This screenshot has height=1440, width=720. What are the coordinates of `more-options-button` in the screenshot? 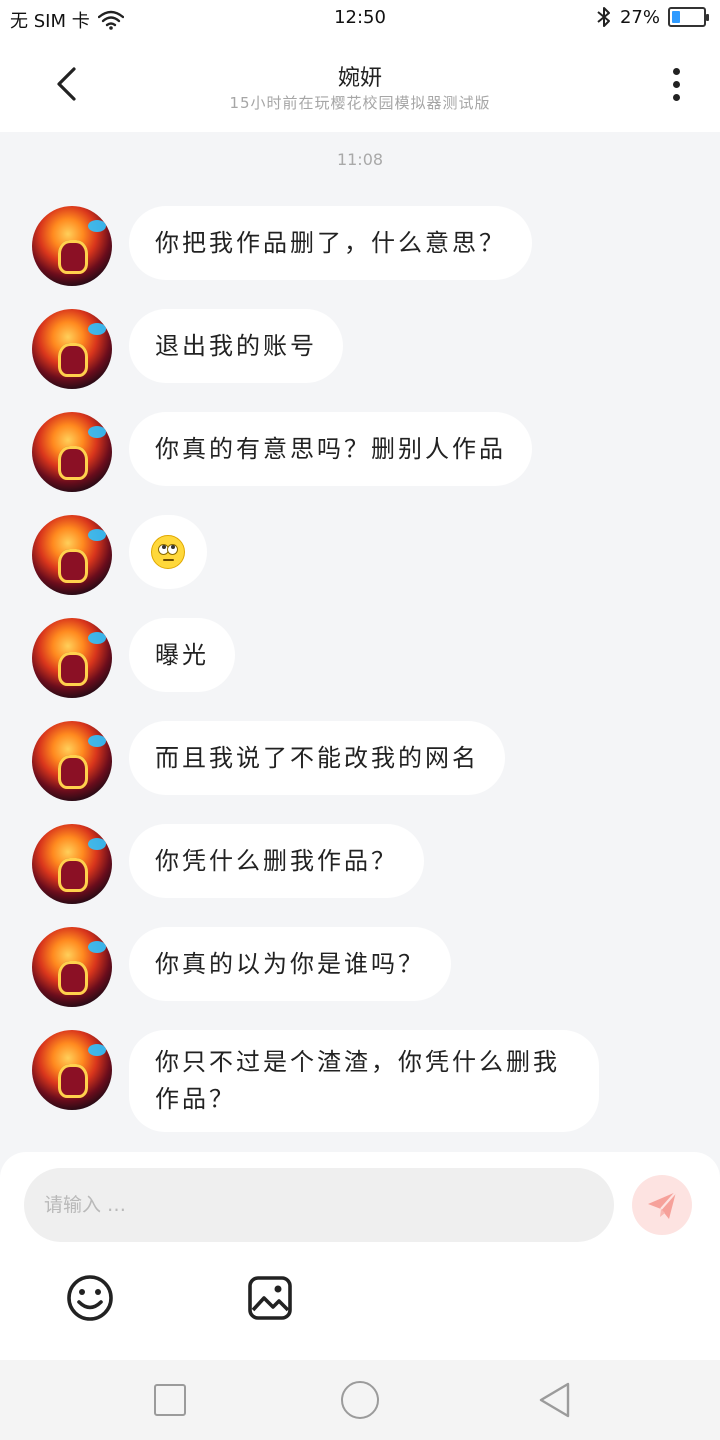 It's located at (676, 84).